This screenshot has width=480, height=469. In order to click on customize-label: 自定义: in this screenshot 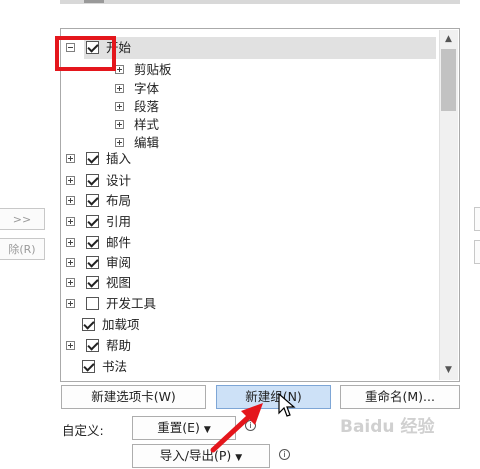, I will do `click(83, 430)`.